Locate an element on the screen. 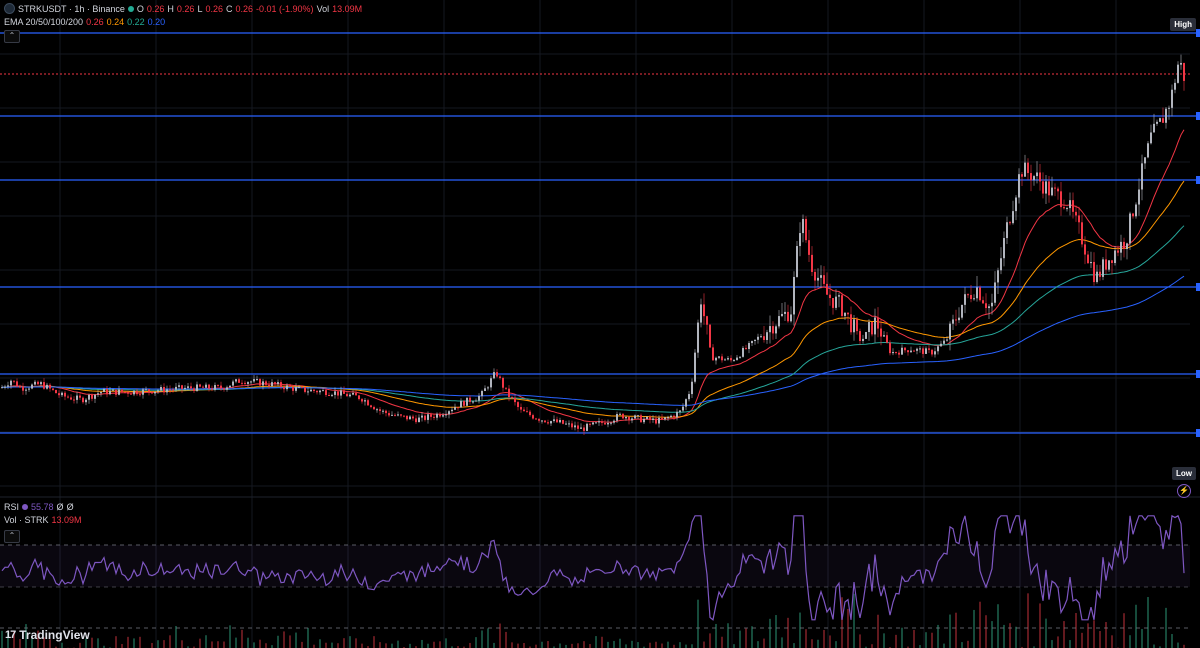  level-edge-marker is located at coordinates (1198, 287).